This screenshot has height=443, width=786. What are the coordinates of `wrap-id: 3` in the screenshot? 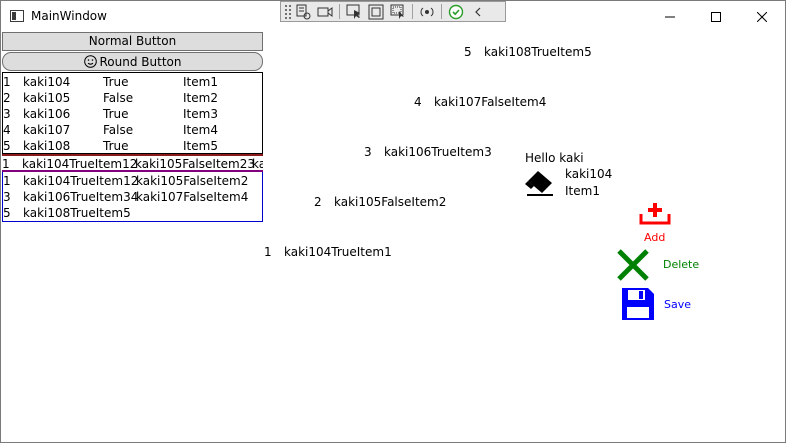 It's located at (7, 197).